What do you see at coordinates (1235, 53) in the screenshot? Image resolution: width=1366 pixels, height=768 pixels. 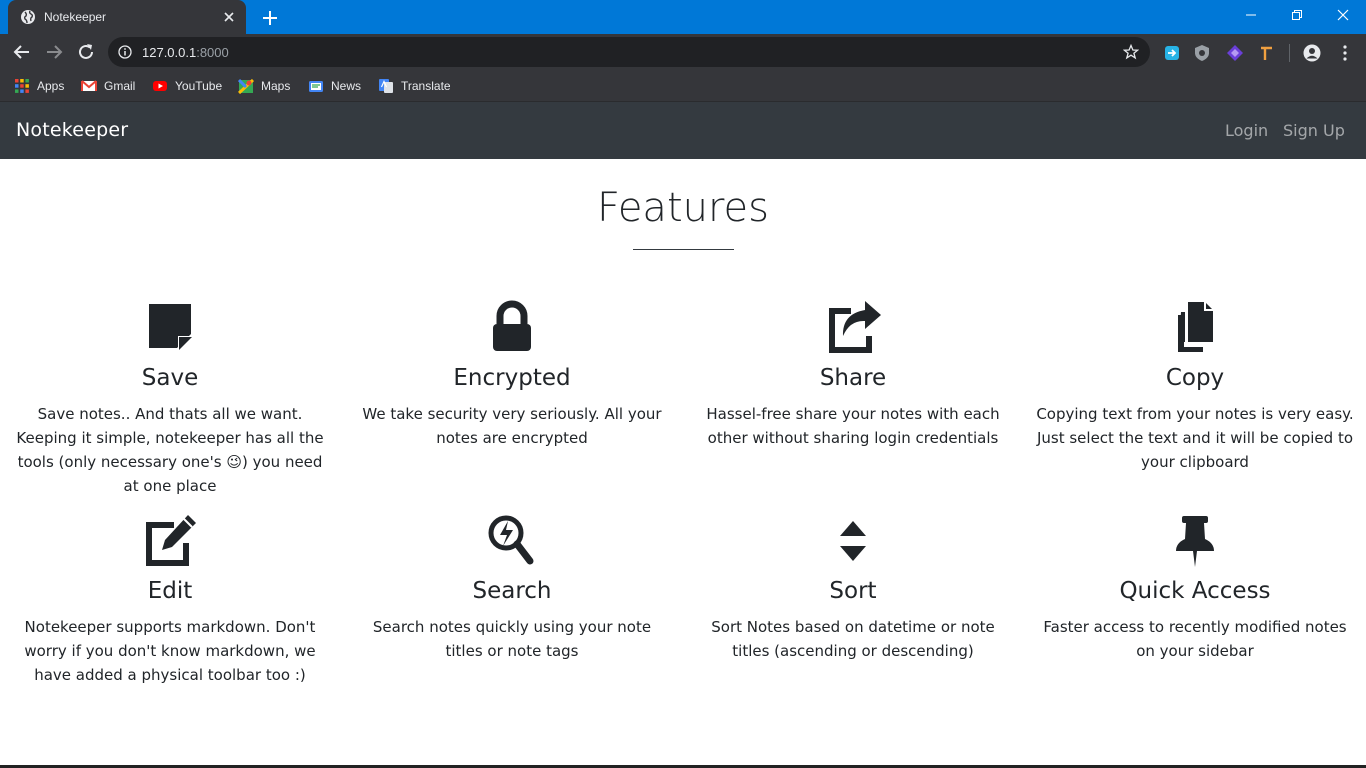 I see `extension-gem-icon` at bounding box center [1235, 53].